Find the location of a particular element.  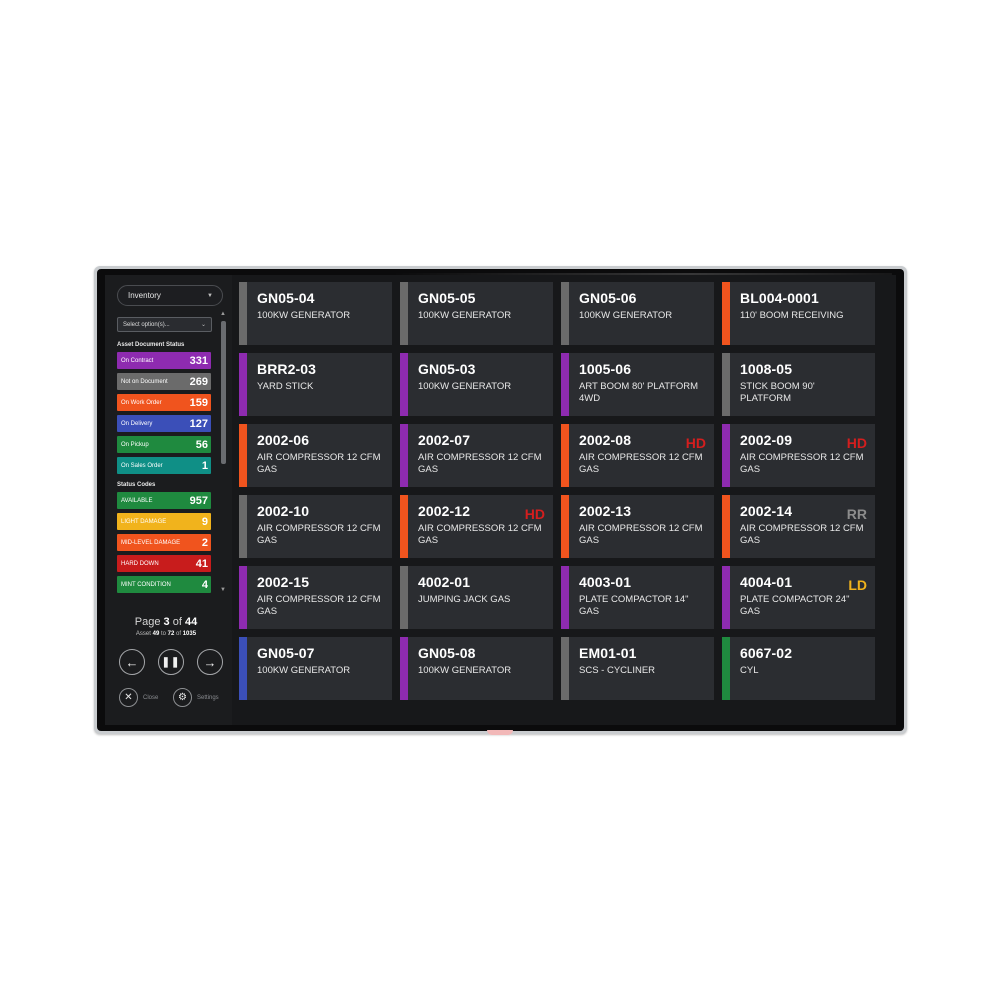

asset-card: 4003-01 PLATE COMPACTOR 14" GAS is located at coordinates (637, 597).